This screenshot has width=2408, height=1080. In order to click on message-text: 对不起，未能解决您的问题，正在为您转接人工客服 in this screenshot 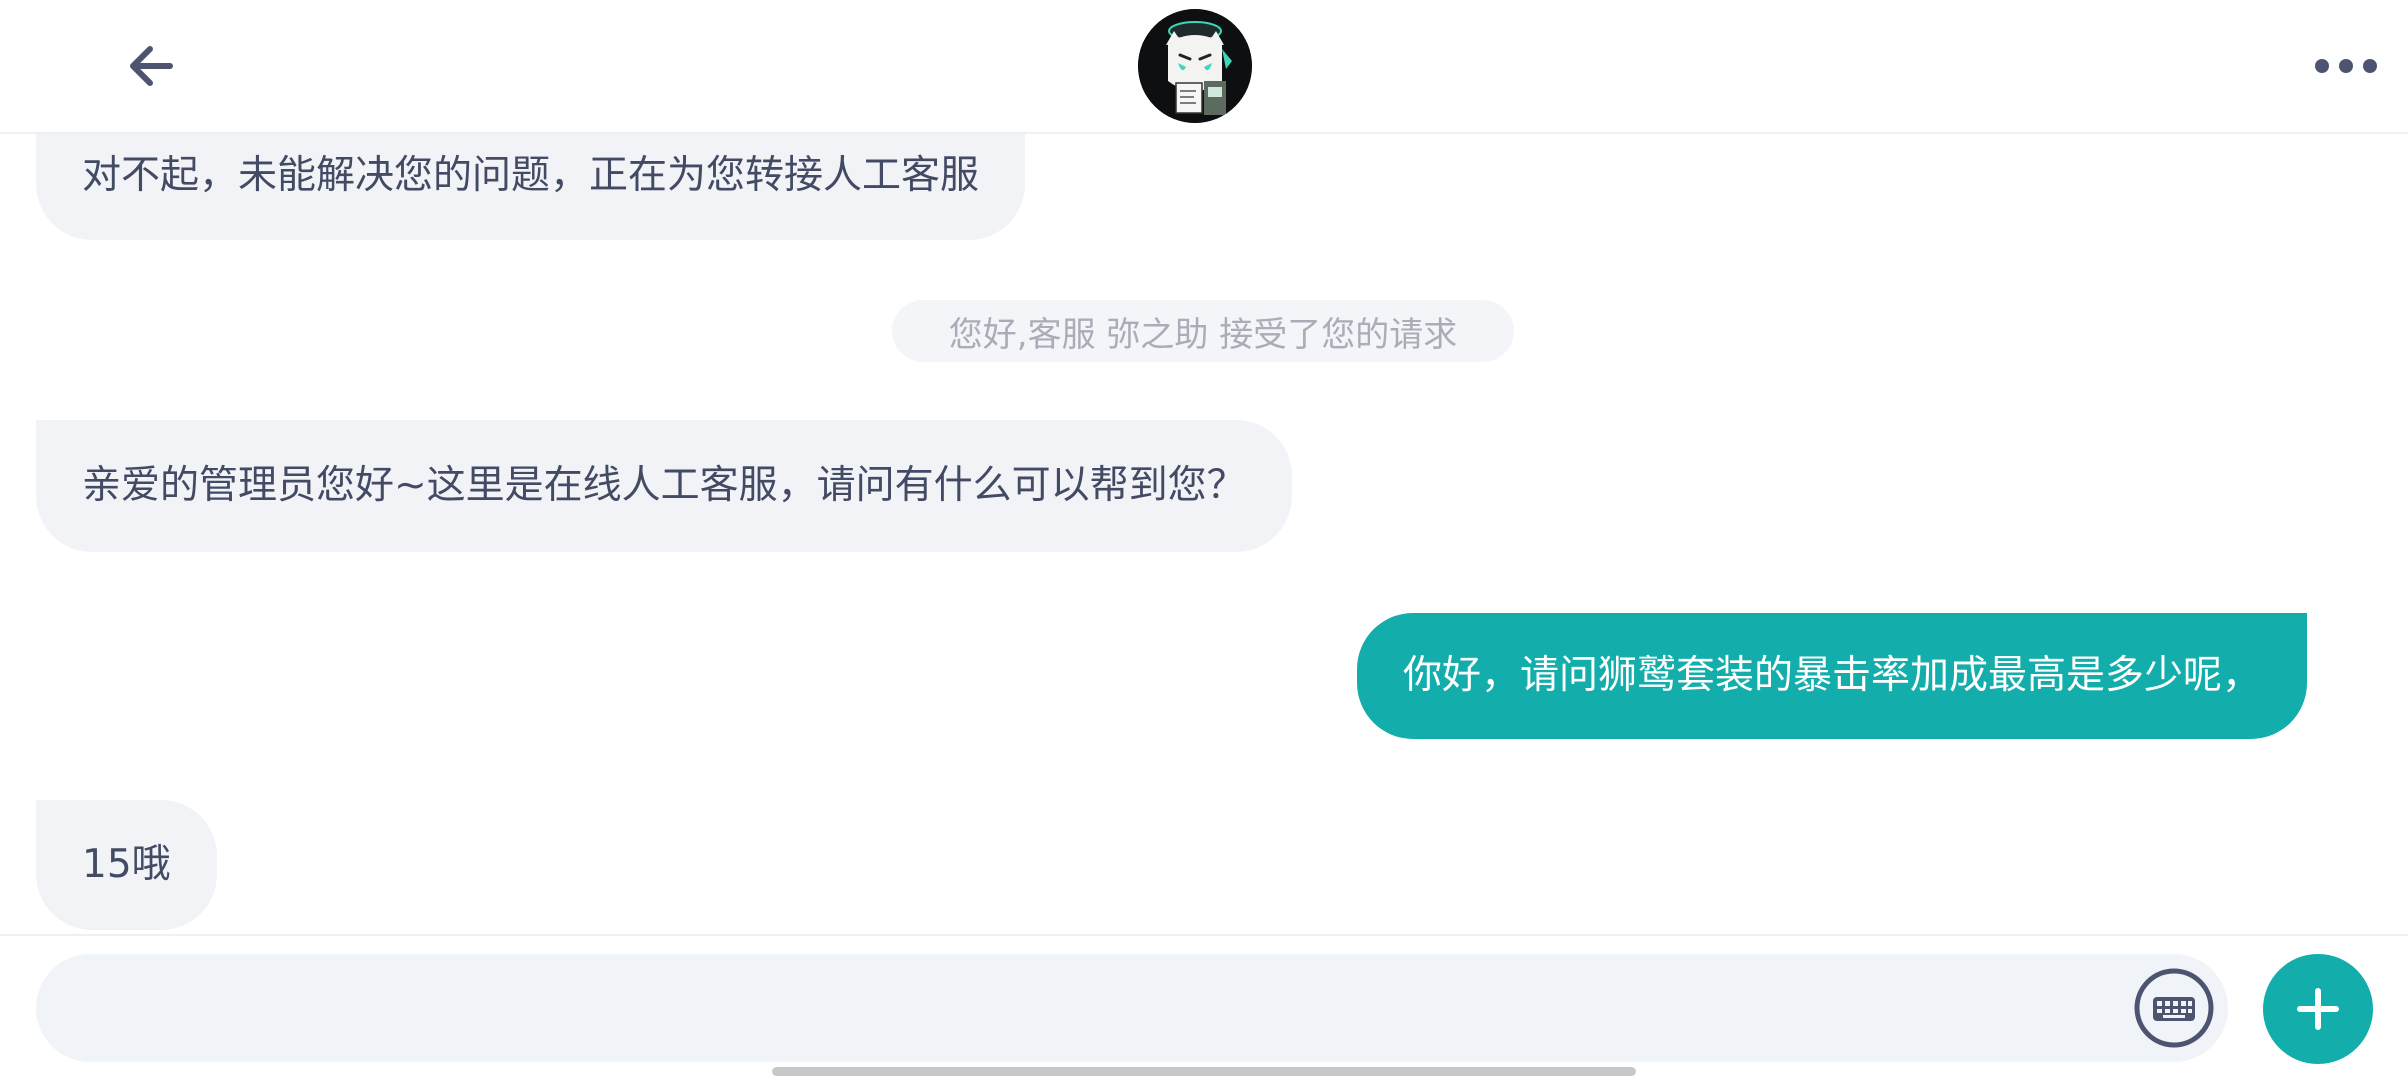, I will do `click(531, 175)`.